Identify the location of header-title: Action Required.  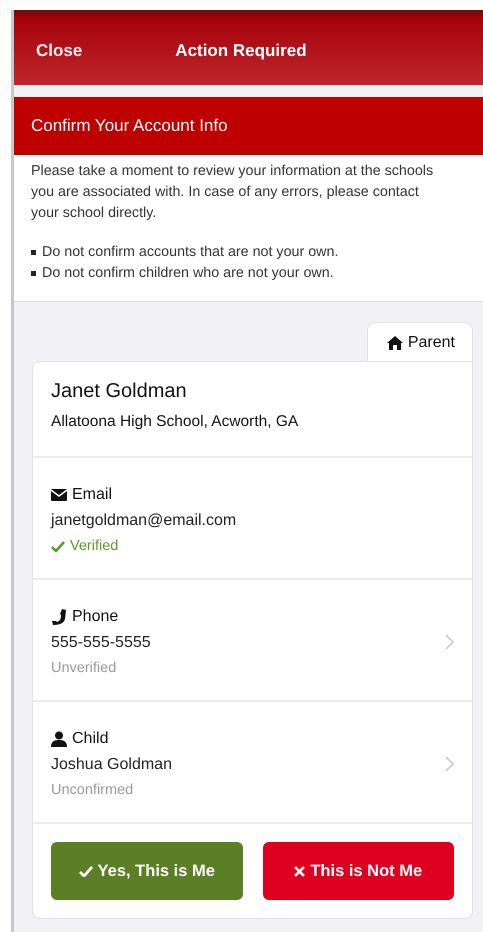
(241, 50).